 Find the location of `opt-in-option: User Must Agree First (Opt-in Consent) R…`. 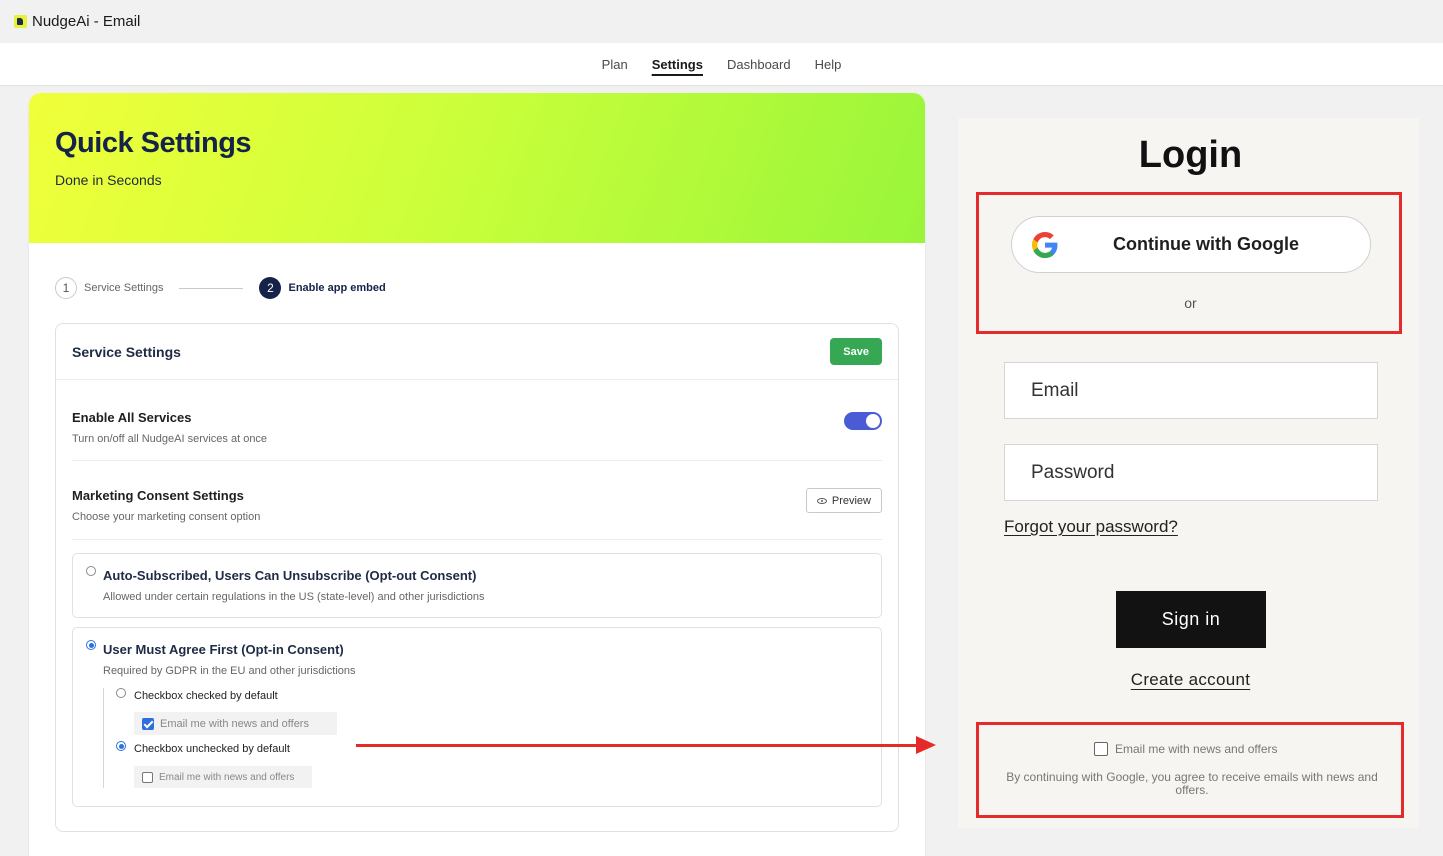

opt-in-option: User Must Agree First (Opt-in Consent) R… is located at coordinates (477, 717).